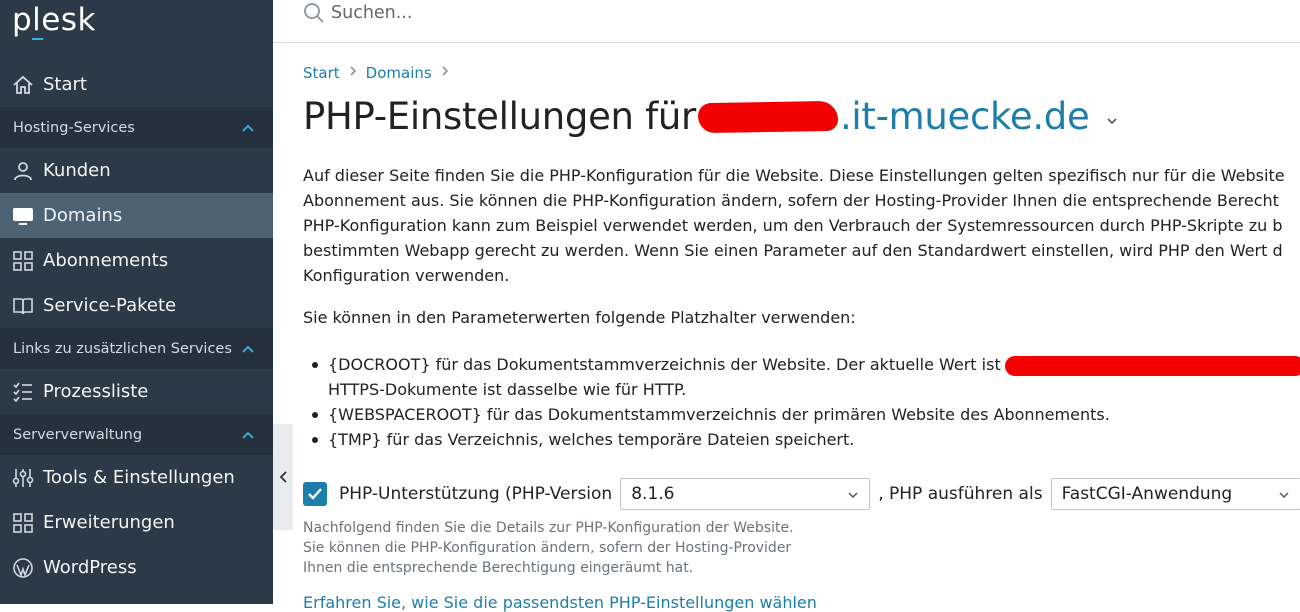 This screenshot has height=612, width=1300. Describe the element at coordinates (399, 73) in the screenshot. I see `breadcrumb-domains: Domains` at that location.